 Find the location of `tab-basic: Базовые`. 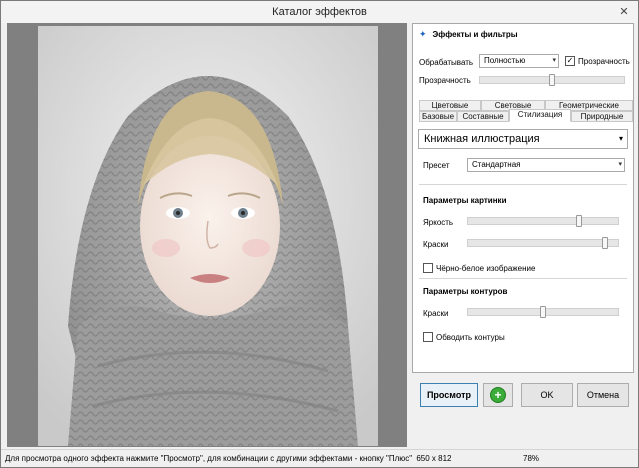

tab-basic: Базовые is located at coordinates (438, 116).